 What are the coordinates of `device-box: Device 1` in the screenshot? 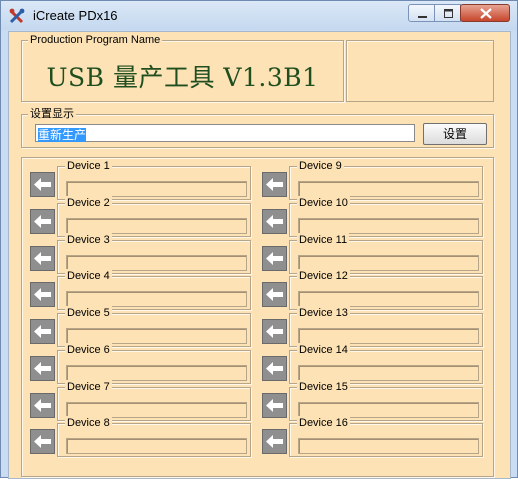 It's located at (154, 179).